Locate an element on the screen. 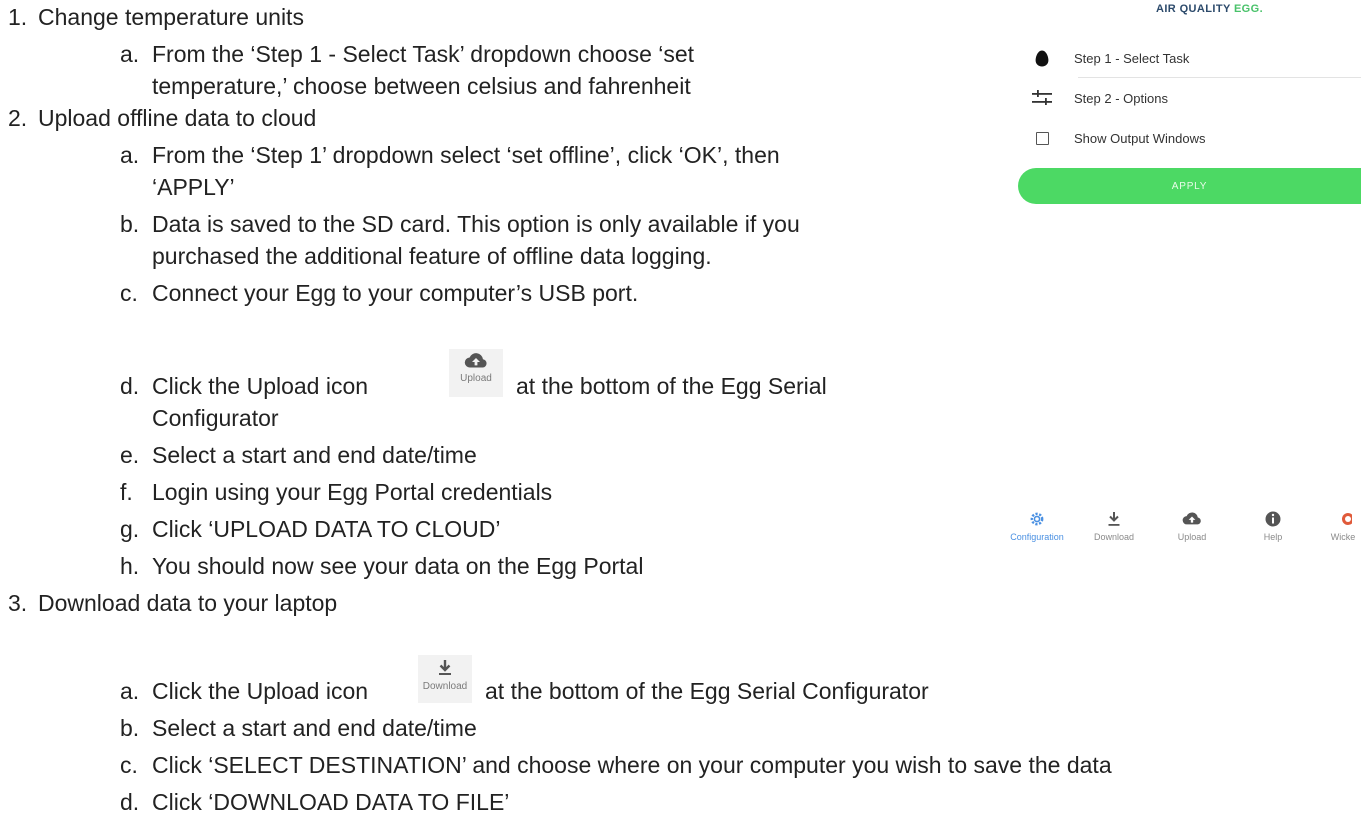  item-text: Download data to your laptop is located at coordinates (188, 603).